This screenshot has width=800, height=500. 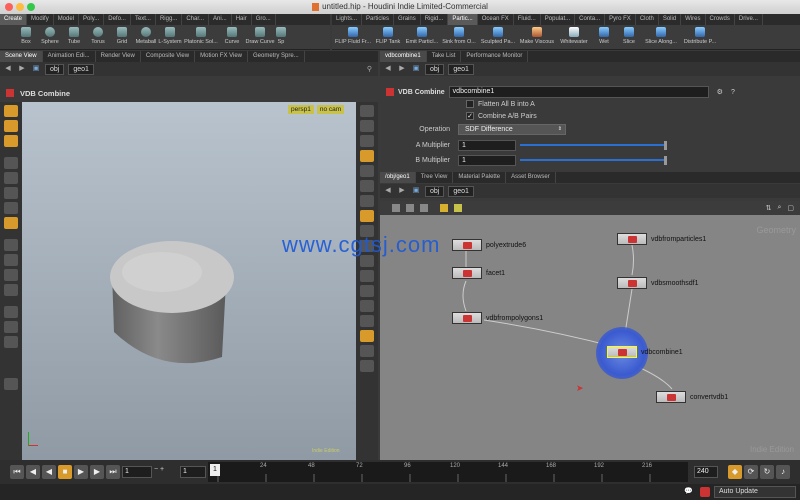 What do you see at coordinates (367, 111) in the screenshot?
I see `display-options-icon` at bounding box center [367, 111].